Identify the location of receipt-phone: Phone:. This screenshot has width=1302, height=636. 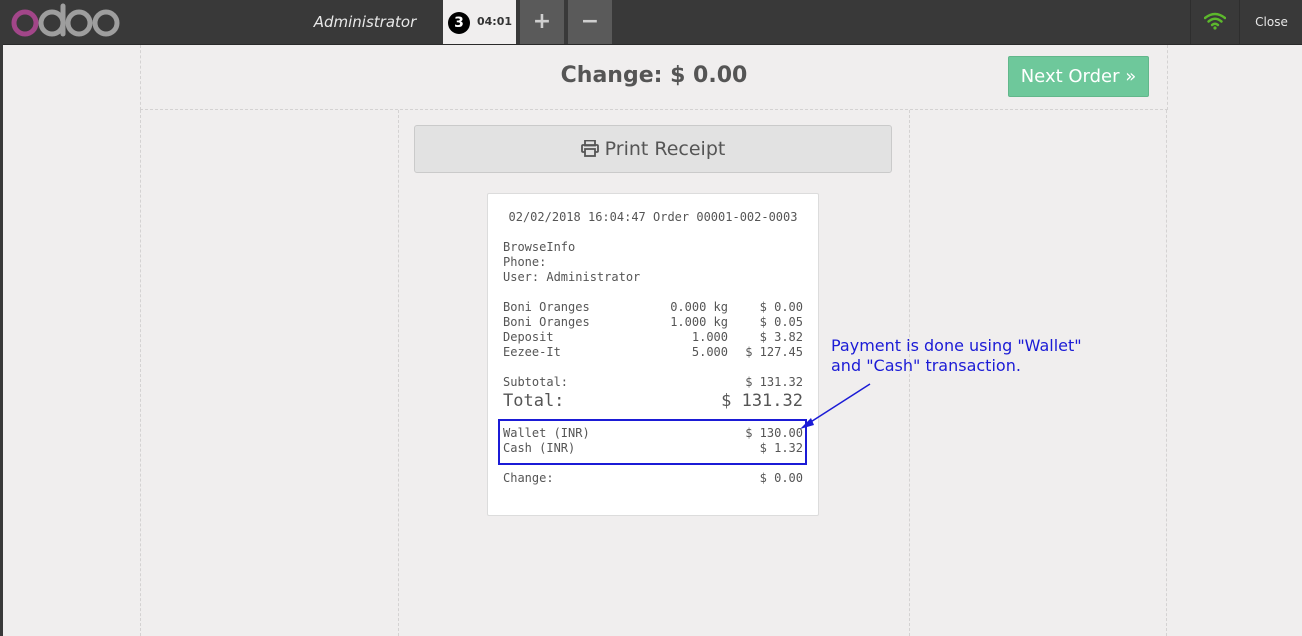
(525, 262).